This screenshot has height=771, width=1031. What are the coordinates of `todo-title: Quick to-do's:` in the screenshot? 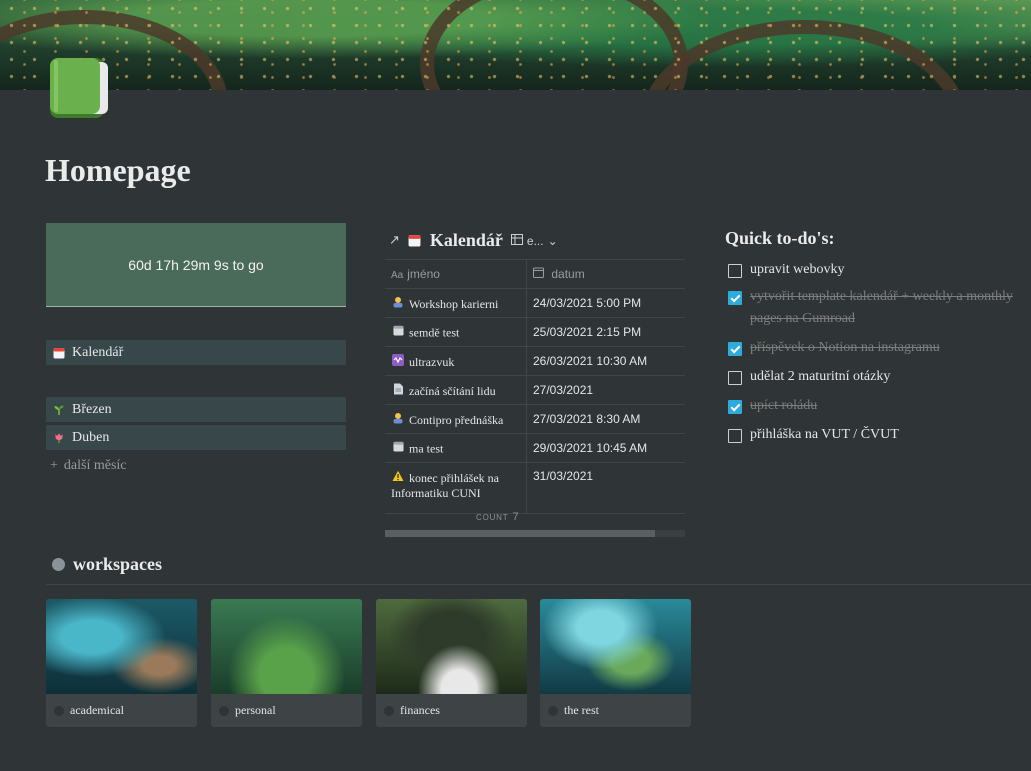 It's located at (780, 238).